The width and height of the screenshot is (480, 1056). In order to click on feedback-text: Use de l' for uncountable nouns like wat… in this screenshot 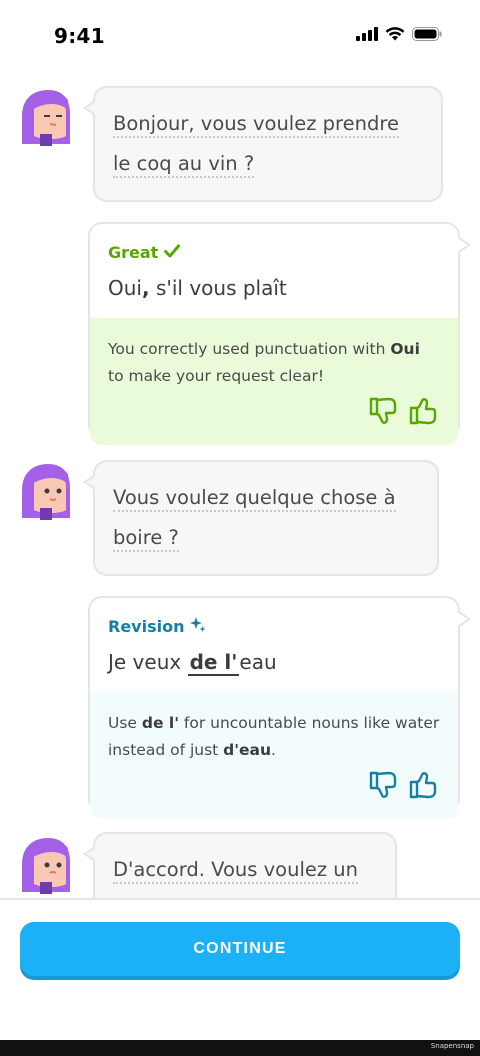, I will do `click(274, 737)`.